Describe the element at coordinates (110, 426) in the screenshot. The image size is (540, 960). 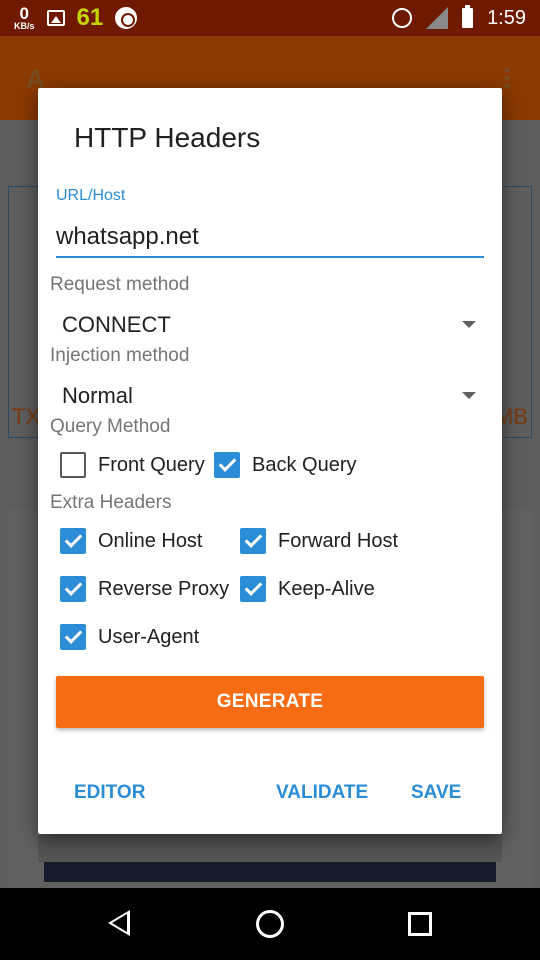
I see `query-method-label: Query Method` at that location.